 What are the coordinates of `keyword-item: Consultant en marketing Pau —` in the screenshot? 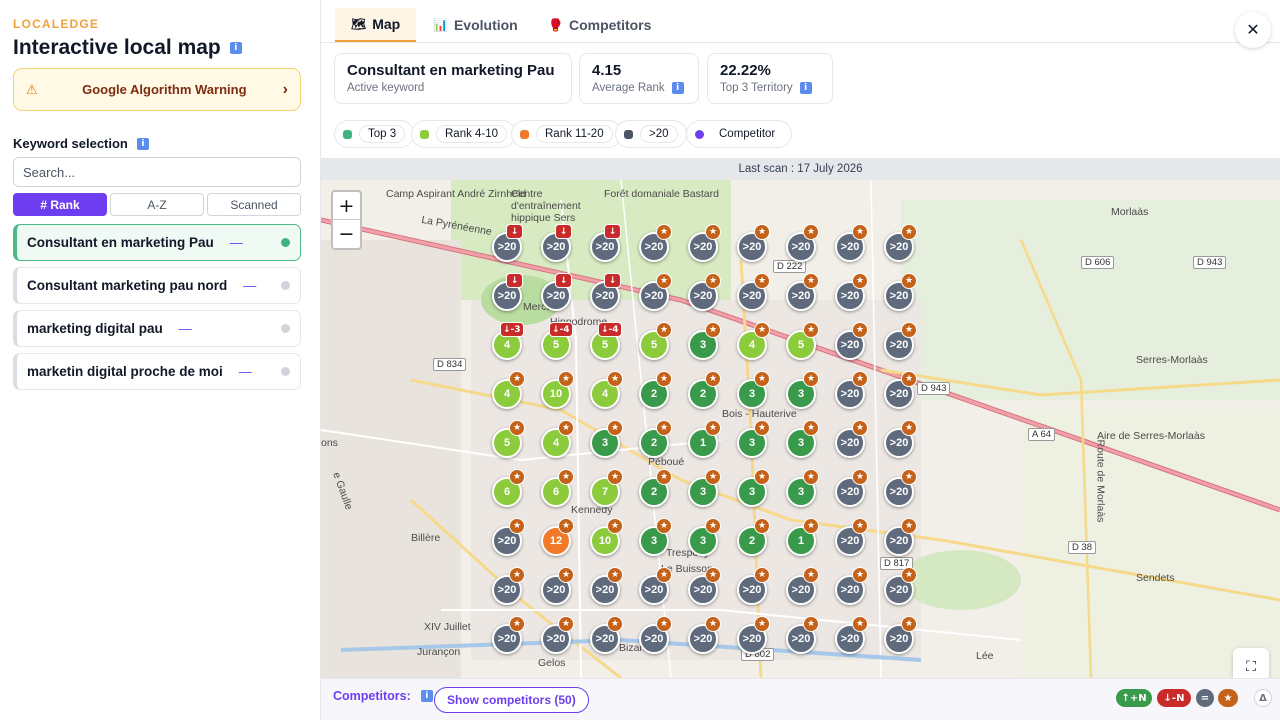 It's located at (157, 242).